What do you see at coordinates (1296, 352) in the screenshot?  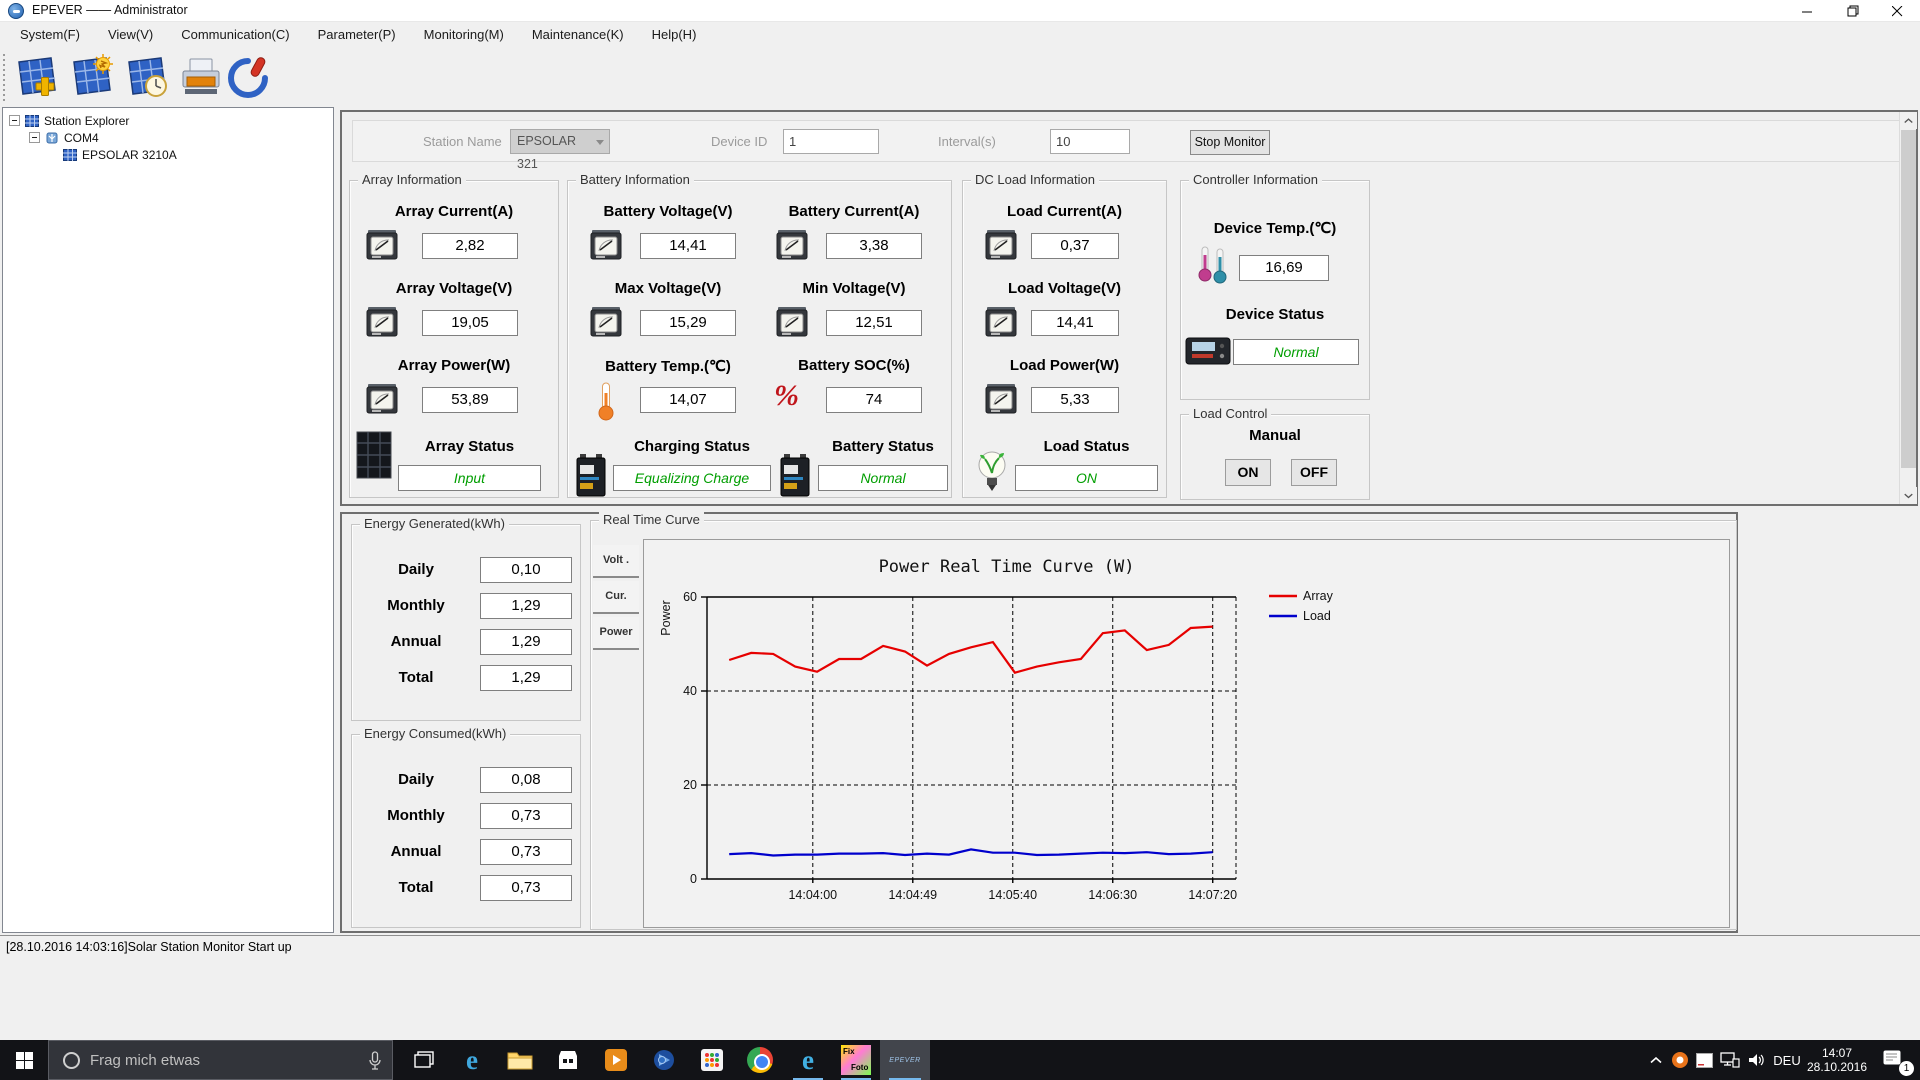 I see `device-status-value: Normal` at bounding box center [1296, 352].